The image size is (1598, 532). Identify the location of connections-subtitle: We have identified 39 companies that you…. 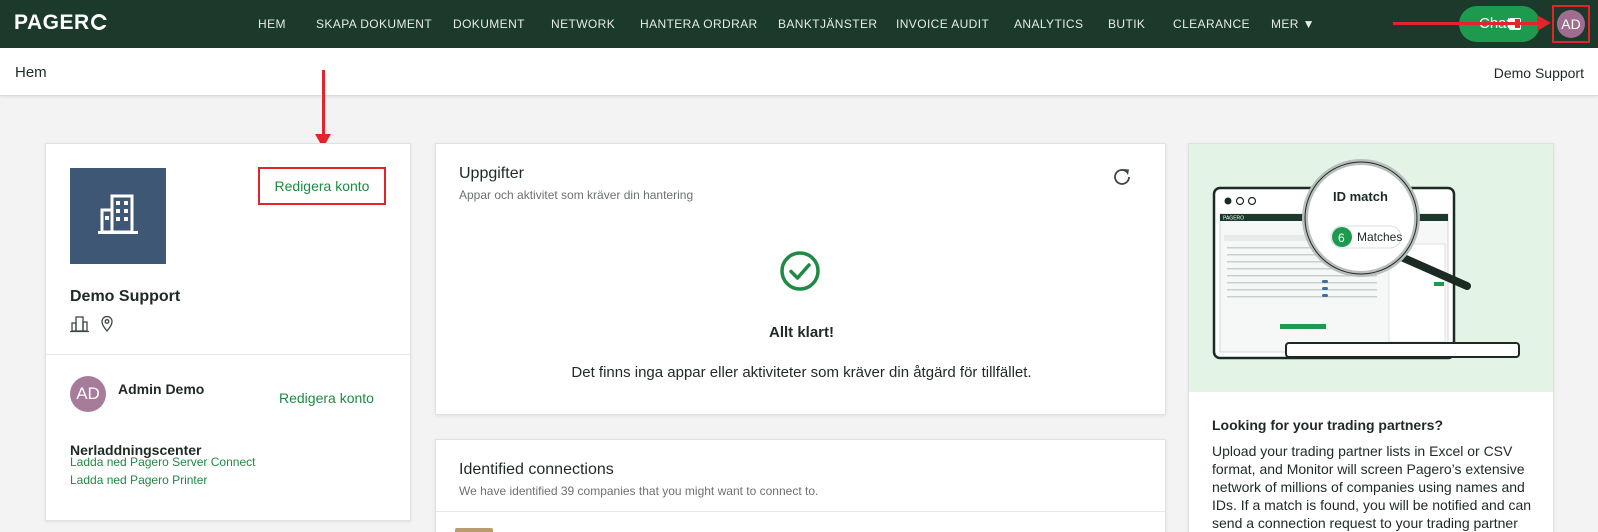
(639, 491).